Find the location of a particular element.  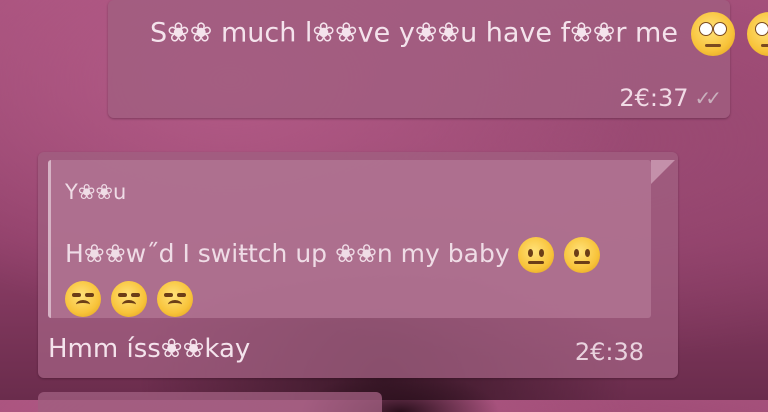

next-message-bubble-partial is located at coordinates (210, 402).